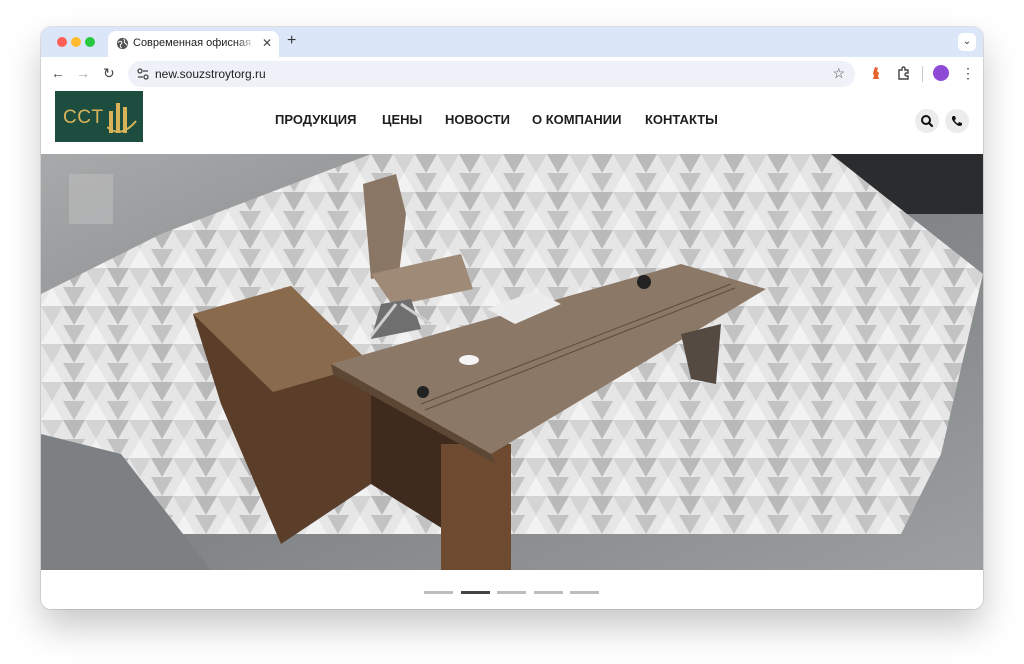 The height and width of the screenshot is (664, 1024). What do you see at coordinates (76, 42) in the screenshot?
I see `minimize-window-button` at bounding box center [76, 42].